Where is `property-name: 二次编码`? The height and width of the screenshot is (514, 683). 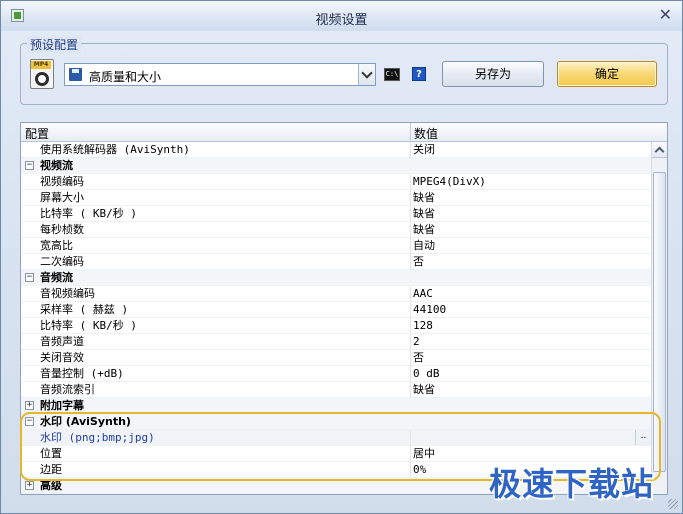
property-name: 二次编码 is located at coordinates (62, 261).